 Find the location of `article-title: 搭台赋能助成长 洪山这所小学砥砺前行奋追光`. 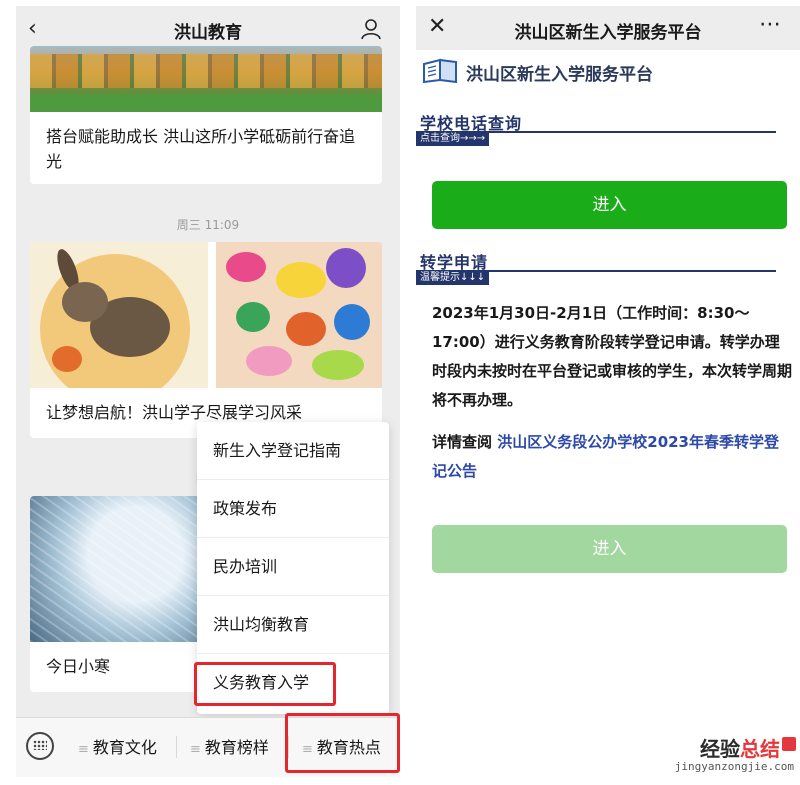

article-title: 搭台赋能助成长 洪山这所小学砥砺前行奋追光 is located at coordinates (201, 149).